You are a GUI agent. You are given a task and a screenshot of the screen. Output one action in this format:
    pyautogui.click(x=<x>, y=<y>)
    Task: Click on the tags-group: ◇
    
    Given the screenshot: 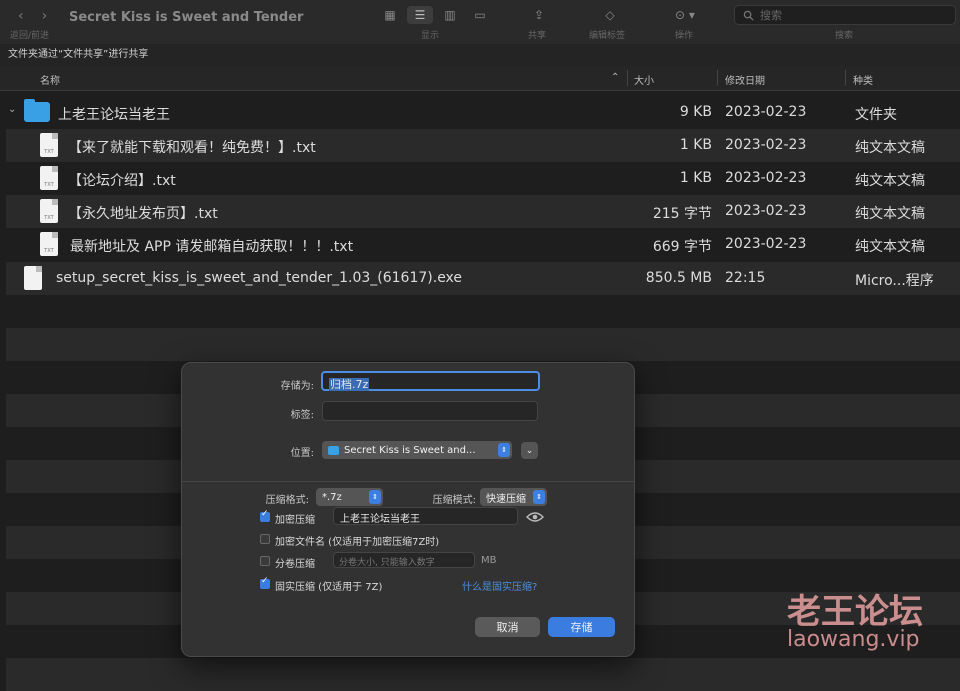 What is the action you would take?
    pyautogui.click(x=610, y=15)
    